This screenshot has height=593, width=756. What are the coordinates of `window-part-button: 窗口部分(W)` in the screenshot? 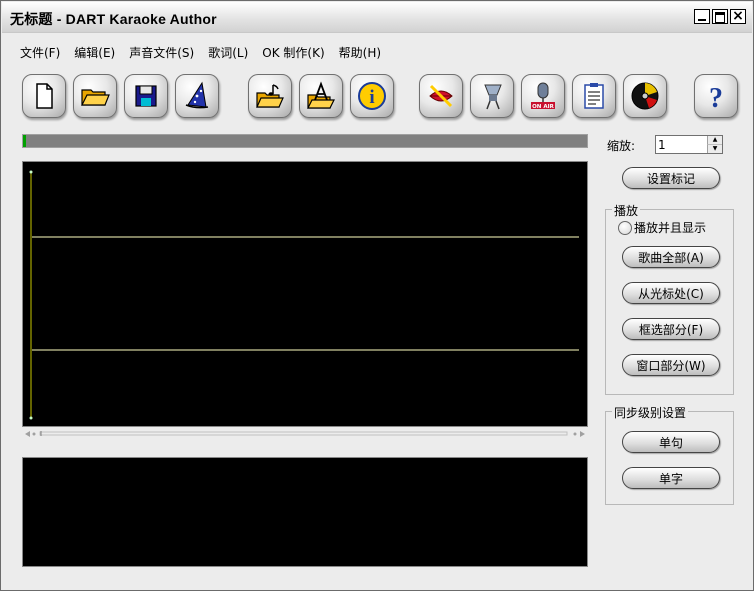 It's located at (671, 365).